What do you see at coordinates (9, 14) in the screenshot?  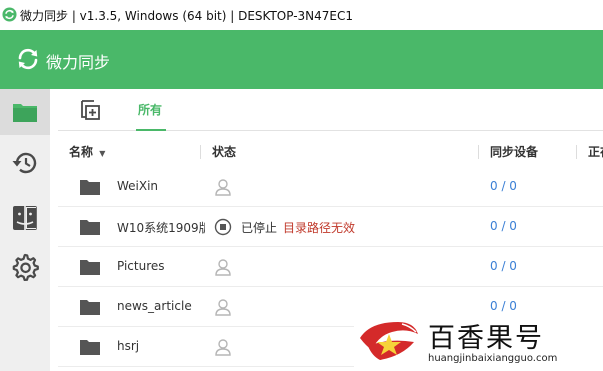 I see `app-icon` at bounding box center [9, 14].